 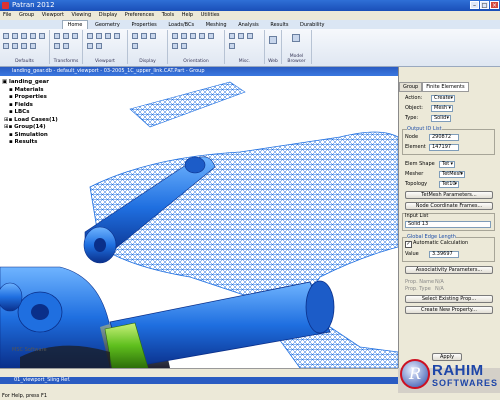 I want to click on object-select: Mesh, so click(x=442, y=108).